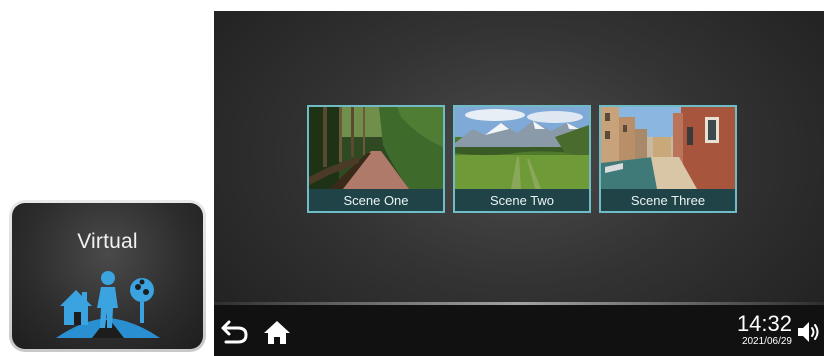 Image resolution: width=824 pixels, height=356 pixels. I want to click on scene-one-label: Scene One, so click(376, 200).